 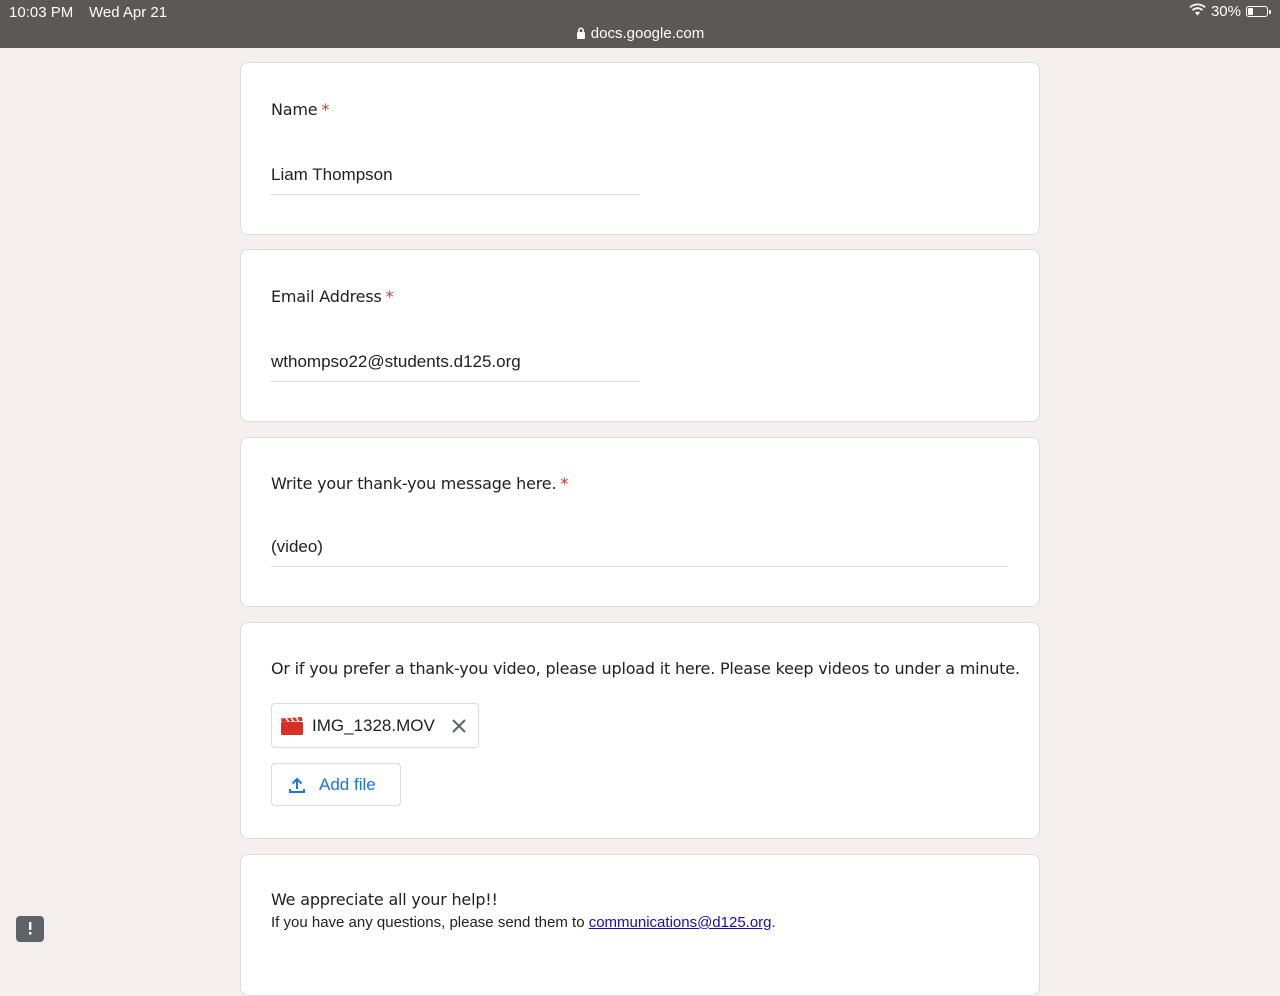 What do you see at coordinates (773, 922) in the screenshot?
I see `help-suffix: .` at bounding box center [773, 922].